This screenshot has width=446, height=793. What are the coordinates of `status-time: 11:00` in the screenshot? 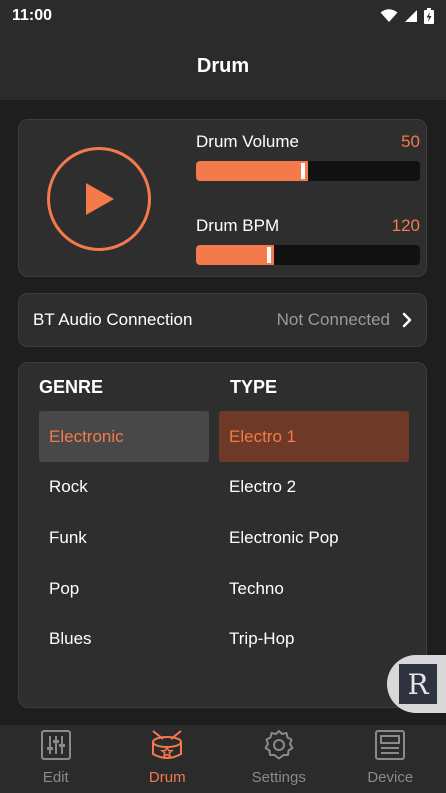 It's located at (32, 15).